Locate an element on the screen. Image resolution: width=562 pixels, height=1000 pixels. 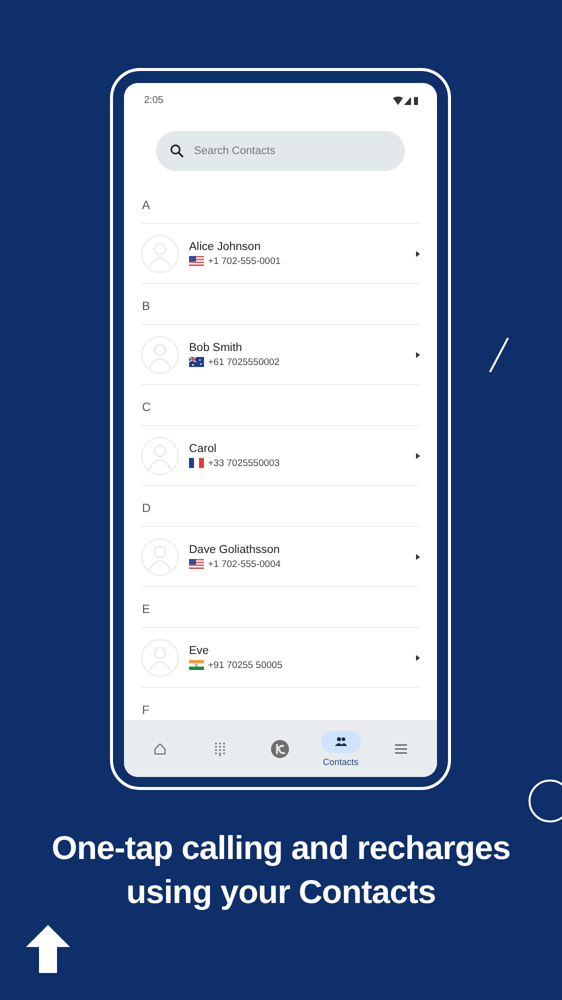
phone-number: +91 70255 50005 is located at coordinates (245, 665).